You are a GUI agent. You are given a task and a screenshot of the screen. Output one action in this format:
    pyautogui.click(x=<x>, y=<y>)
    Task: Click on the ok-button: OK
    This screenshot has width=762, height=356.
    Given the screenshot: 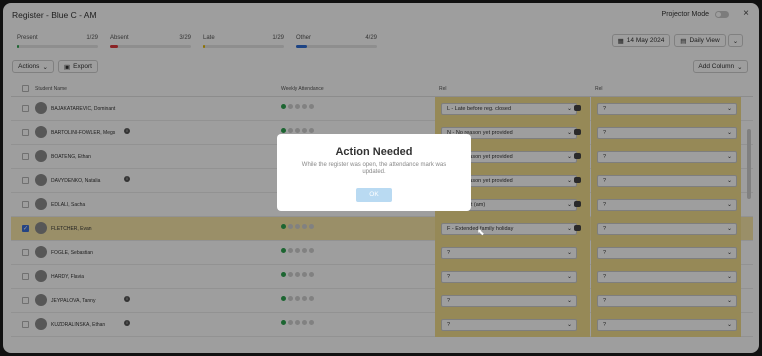 What is the action you would take?
    pyautogui.click(x=374, y=195)
    